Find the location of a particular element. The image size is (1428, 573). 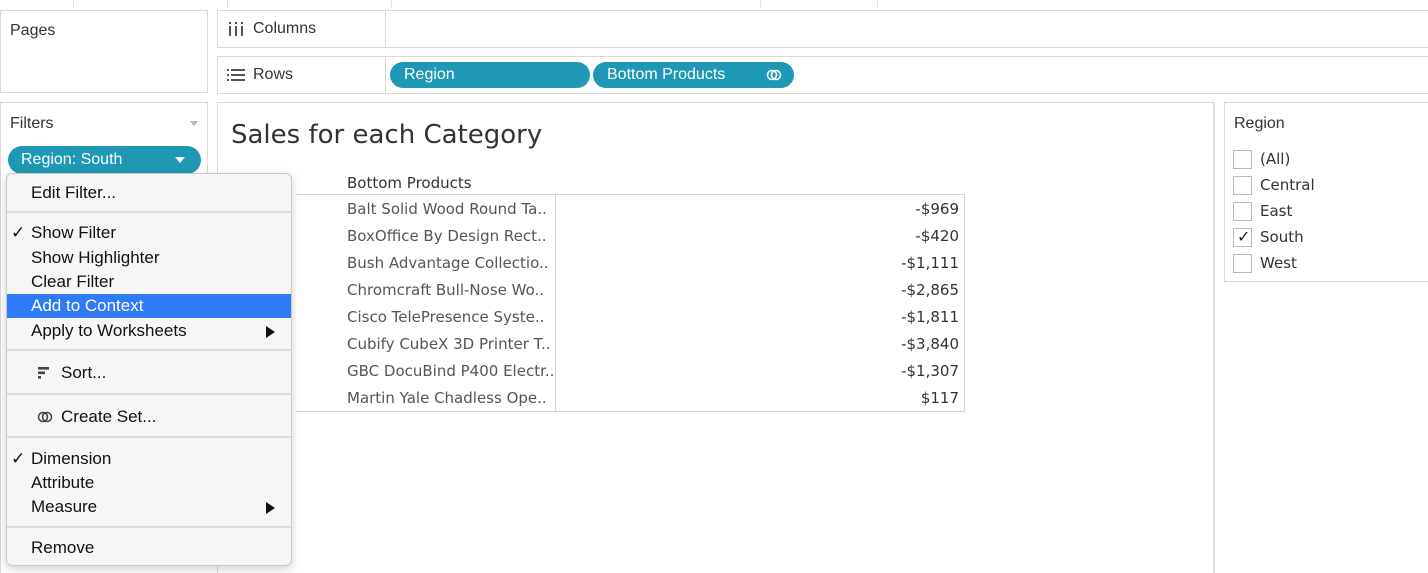

menu-item-label: Apply to Worksheets is located at coordinates (109, 330).